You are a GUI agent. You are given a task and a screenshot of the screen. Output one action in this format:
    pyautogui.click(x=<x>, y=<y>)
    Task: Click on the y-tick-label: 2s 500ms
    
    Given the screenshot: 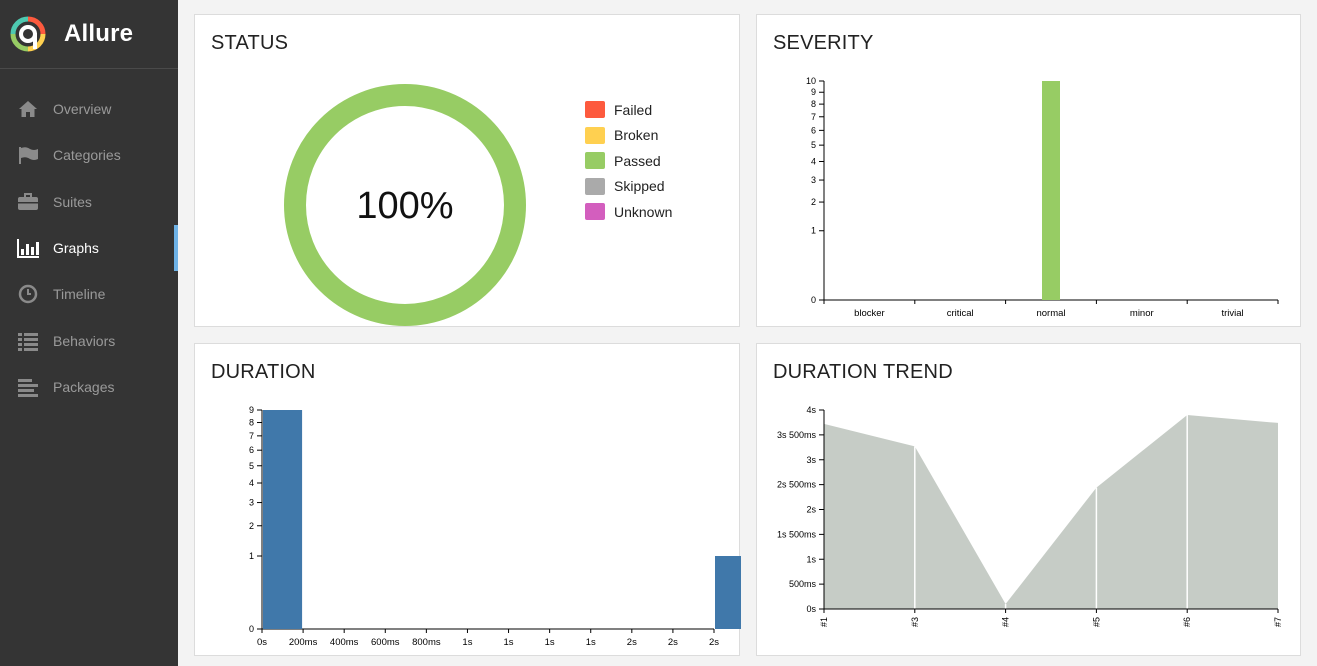 What is the action you would take?
    pyautogui.click(x=797, y=485)
    